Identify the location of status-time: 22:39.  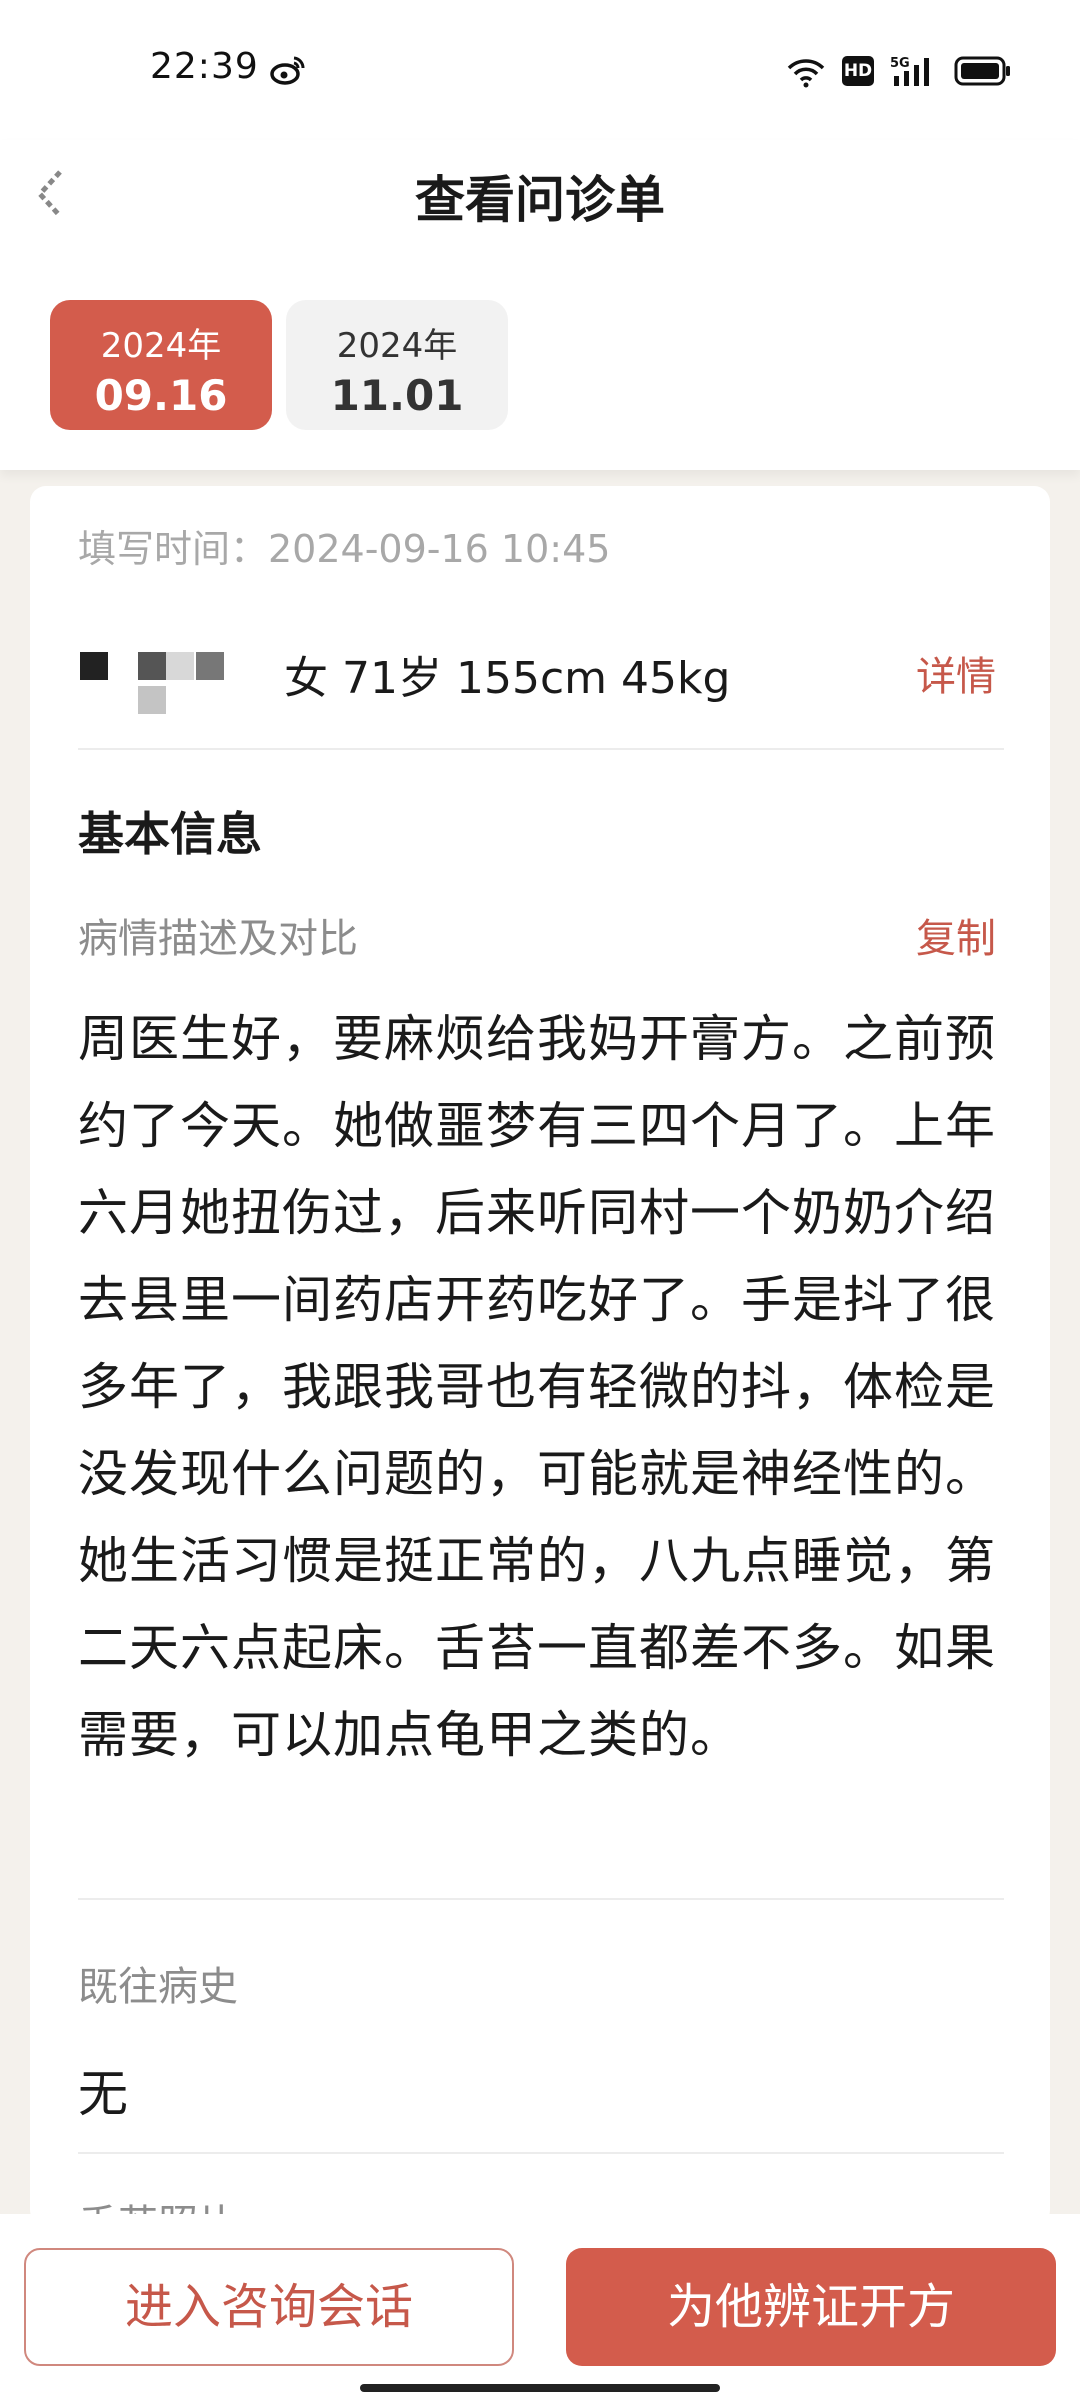
(204, 66).